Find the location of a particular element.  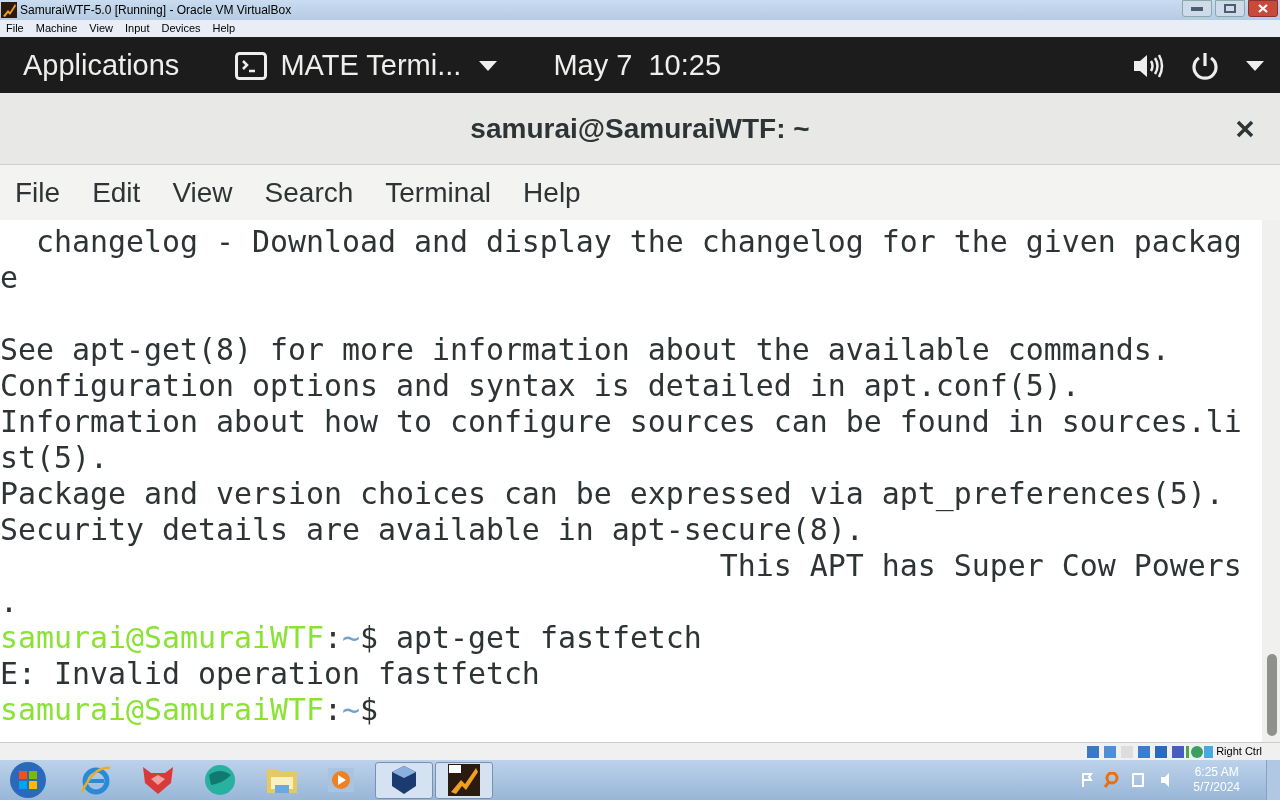

close-button is located at coordinates (1263, 8).